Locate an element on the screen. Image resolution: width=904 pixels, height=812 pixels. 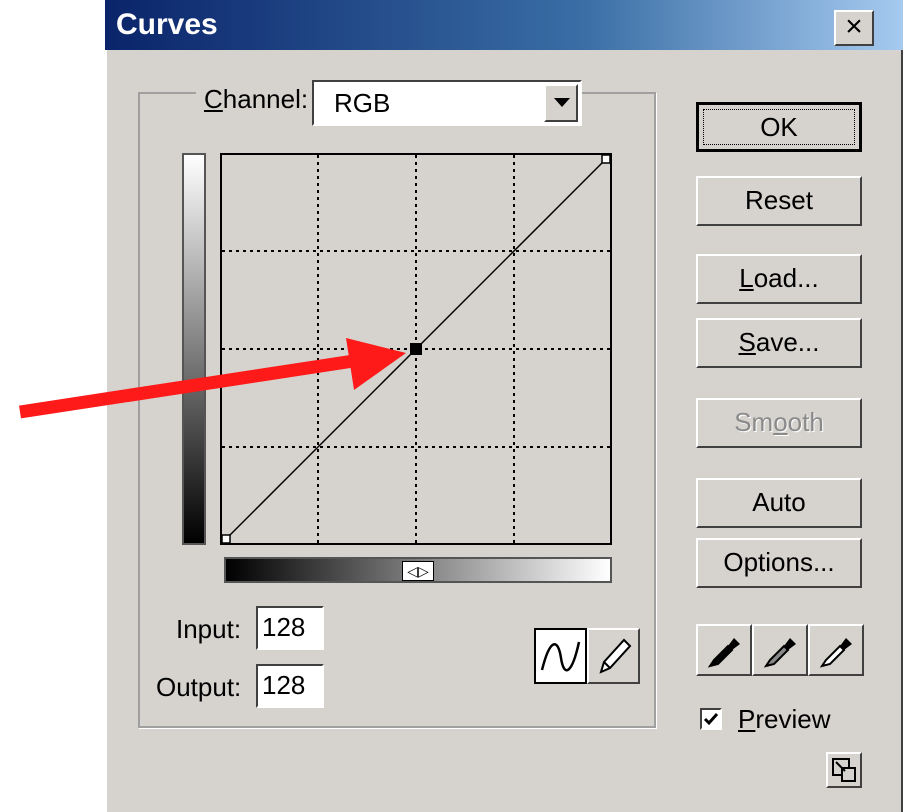
ok-button: OK is located at coordinates (779, 127).